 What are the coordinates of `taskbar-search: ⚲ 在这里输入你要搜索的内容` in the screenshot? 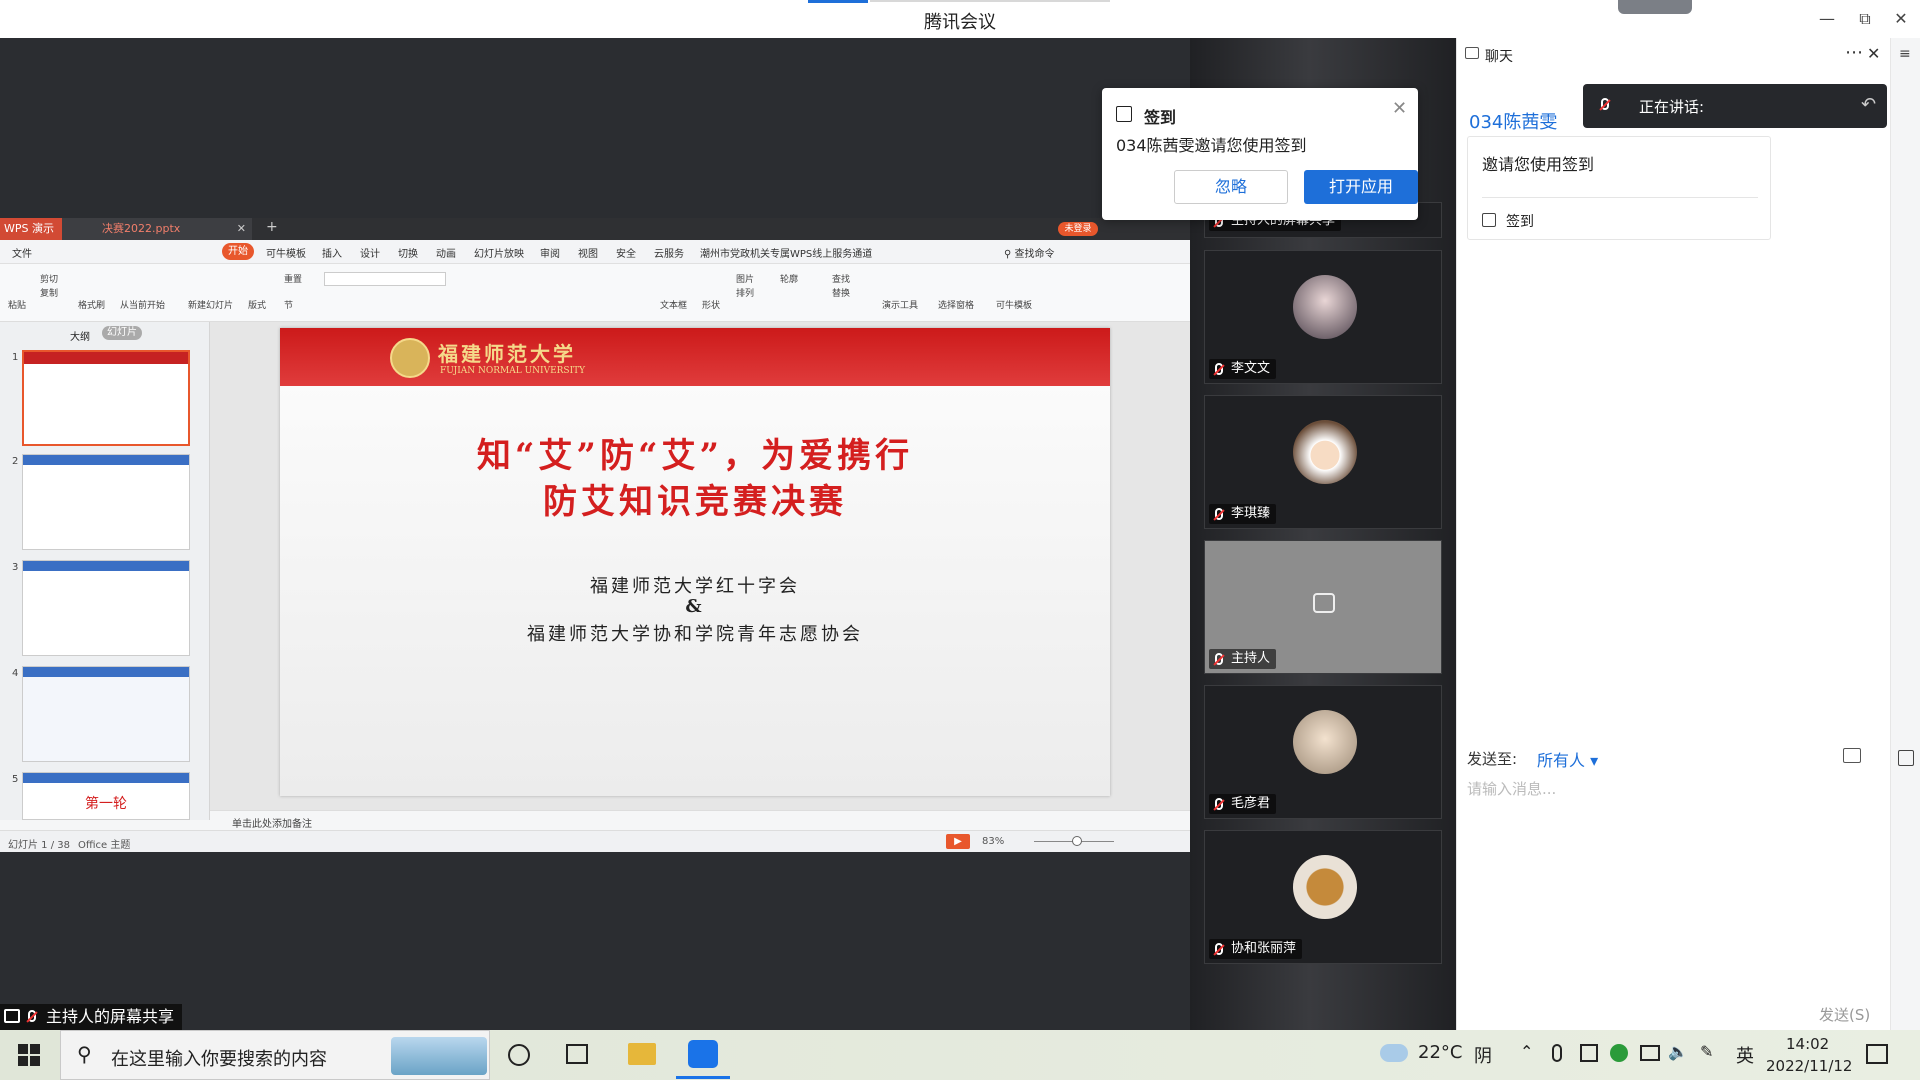 It's located at (275, 1055).